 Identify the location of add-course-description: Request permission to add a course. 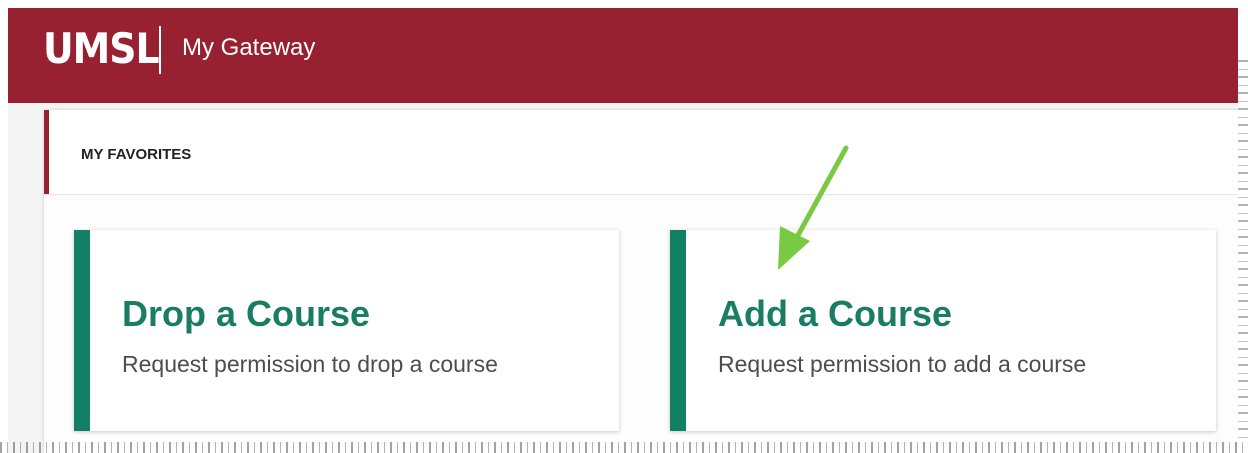
(902, 364).